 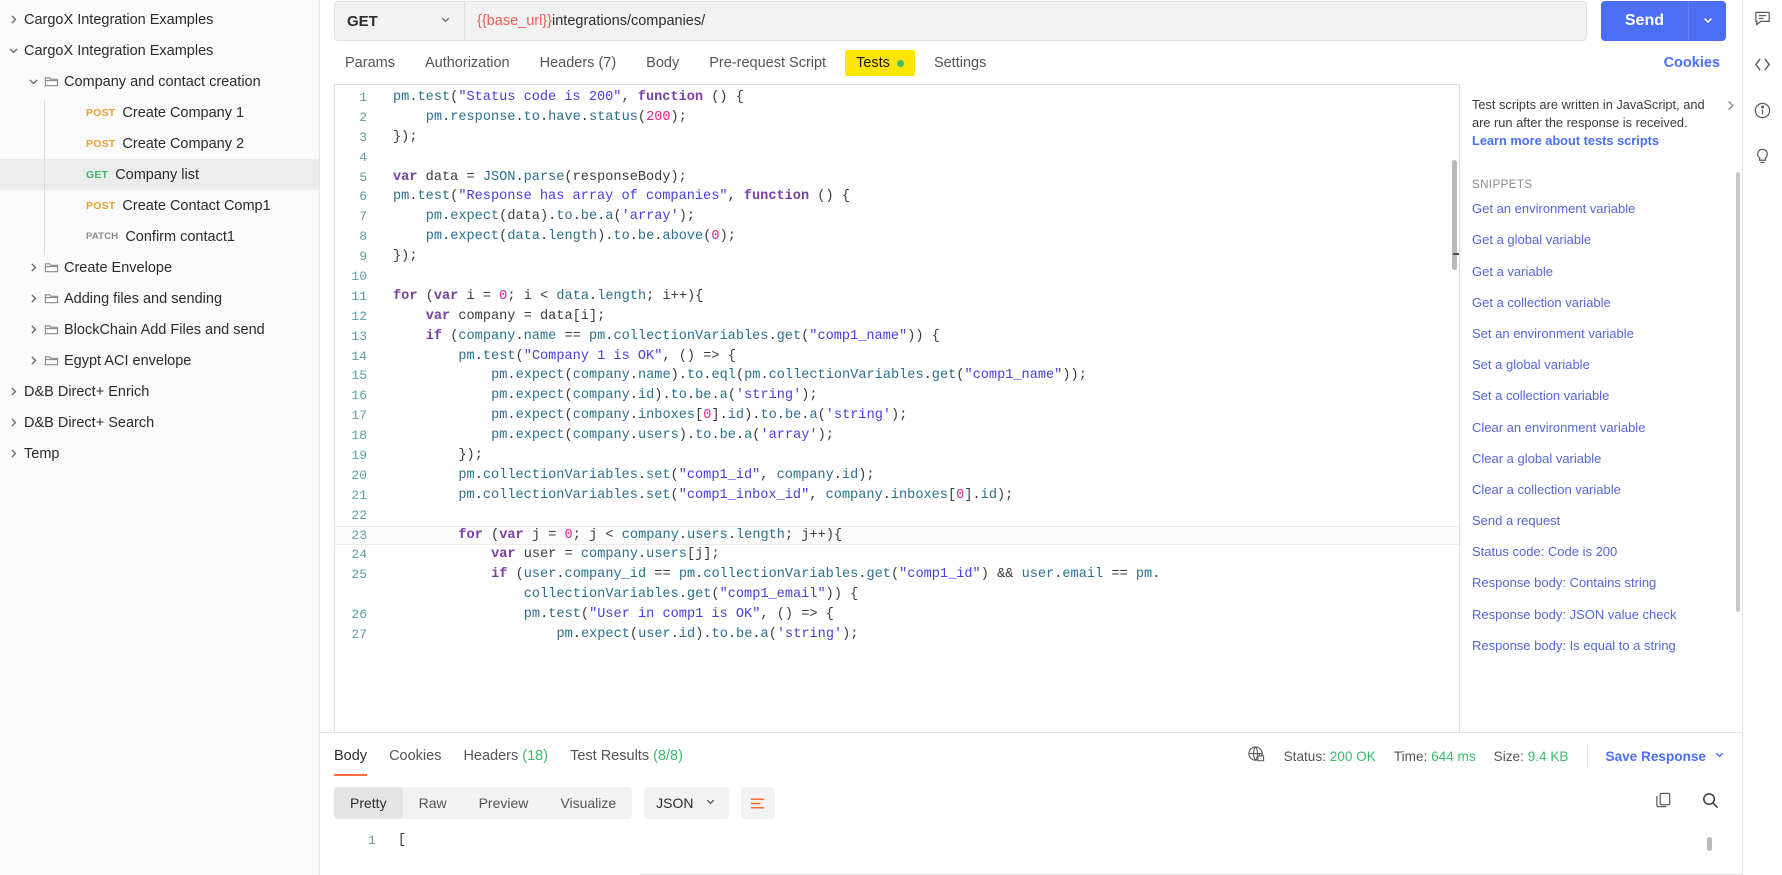 I want to click on snippet-item: Response body: Contains string, so click(x=1599, y=582).